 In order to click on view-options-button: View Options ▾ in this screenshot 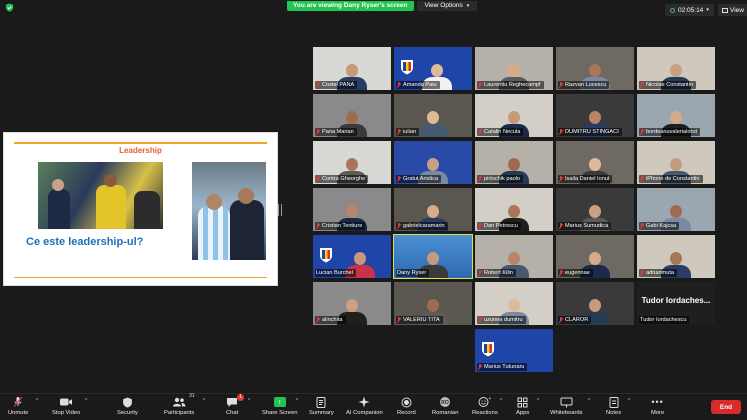, I will do `click(447, 5)`.